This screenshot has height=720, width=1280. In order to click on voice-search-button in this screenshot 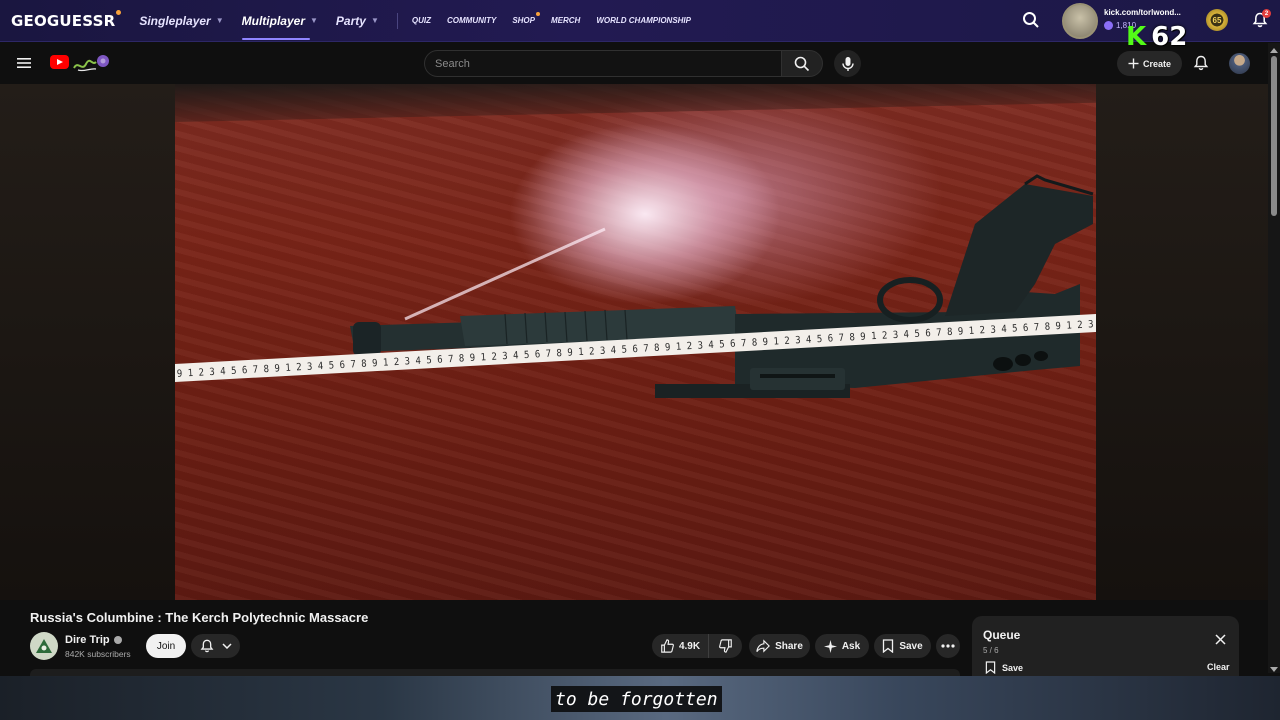, I will do `click(847, 63)`.